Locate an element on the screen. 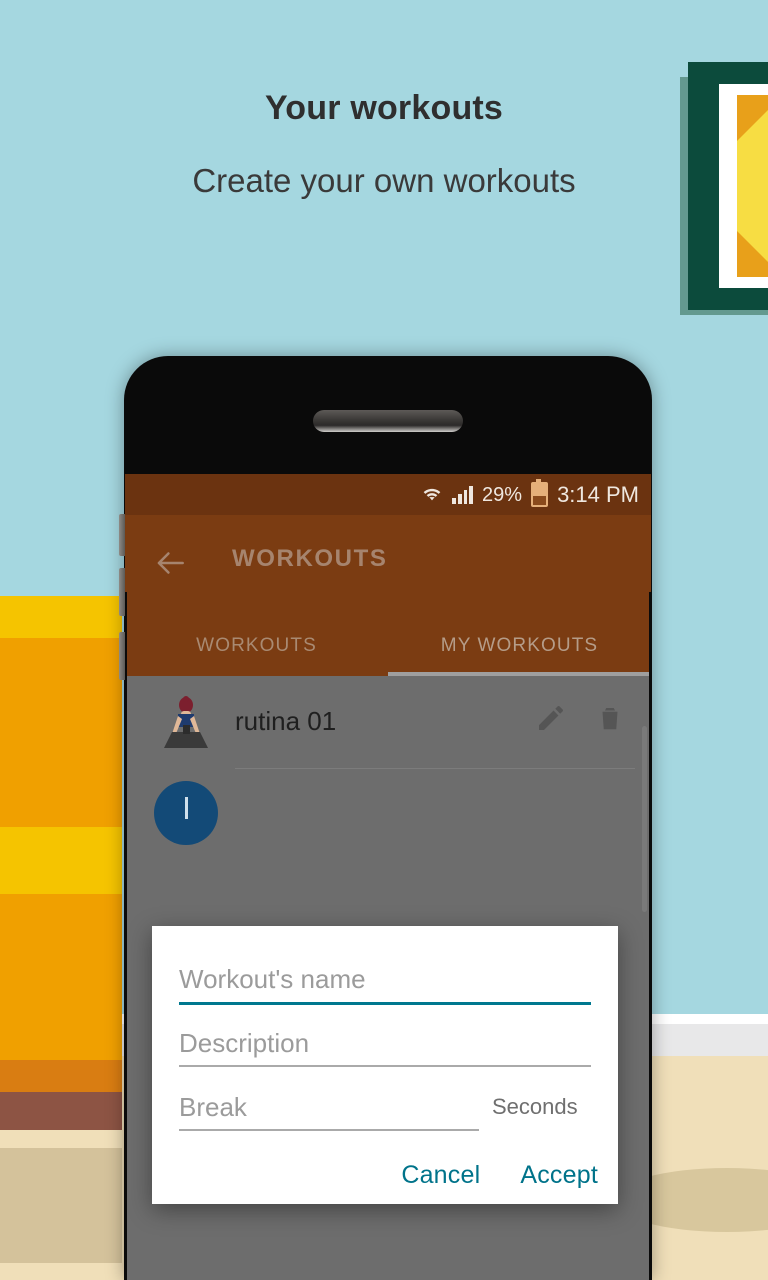  description-underline is located at coordinates (385, 1066).